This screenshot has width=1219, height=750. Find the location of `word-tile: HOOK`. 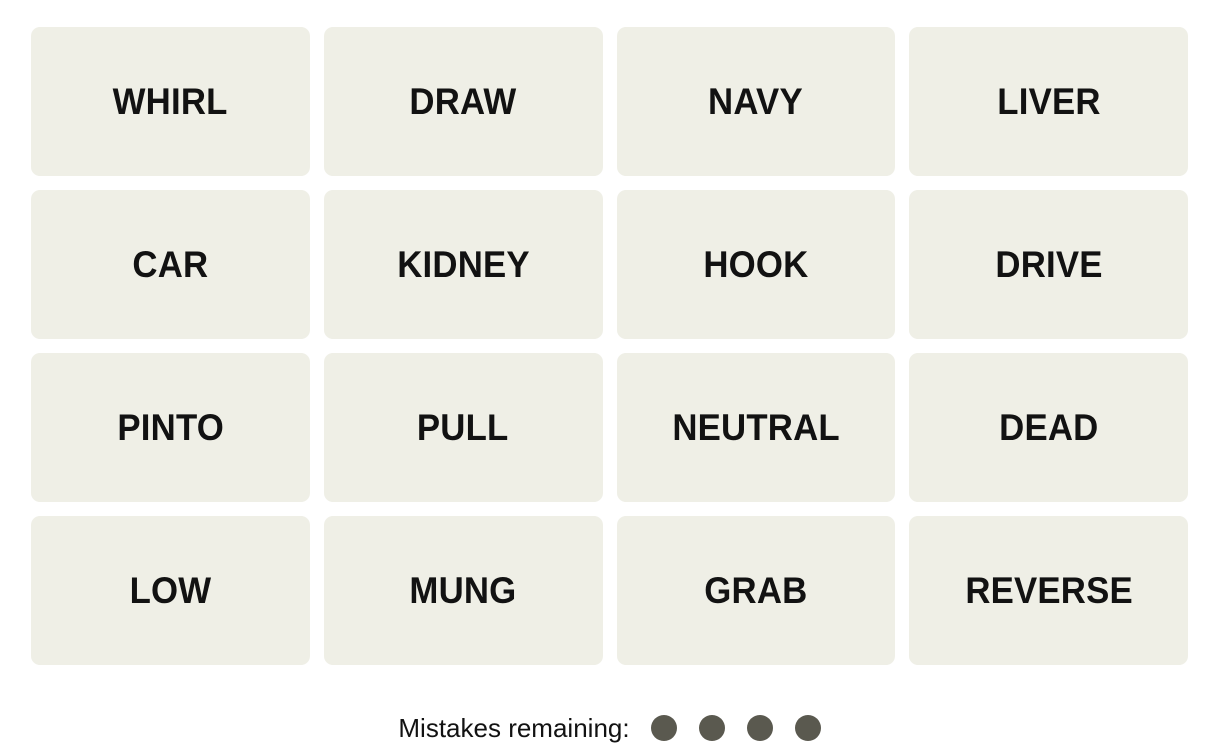

word-tile: HOOK is located at coordinates (756, 264).